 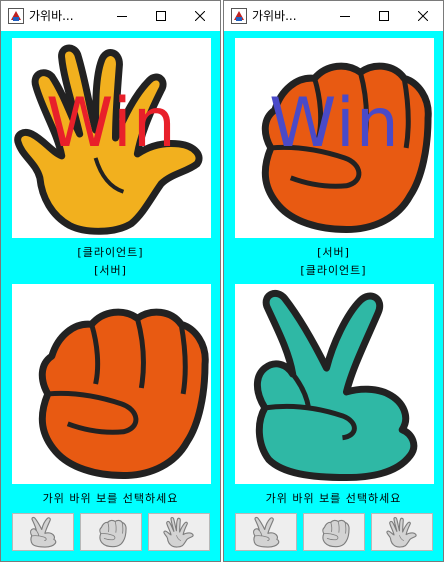 I want to click on bottom-player-label: [서버], so click(x=110, y=270).